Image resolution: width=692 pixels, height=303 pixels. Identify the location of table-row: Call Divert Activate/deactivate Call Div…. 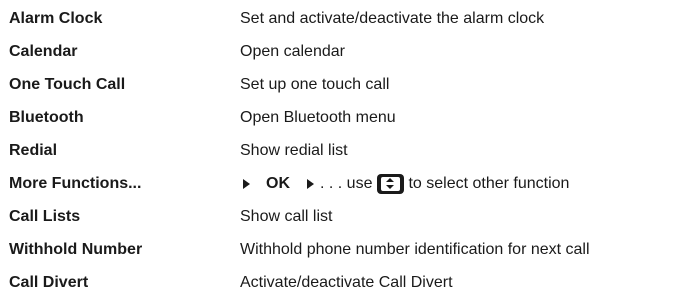
(346, 282).